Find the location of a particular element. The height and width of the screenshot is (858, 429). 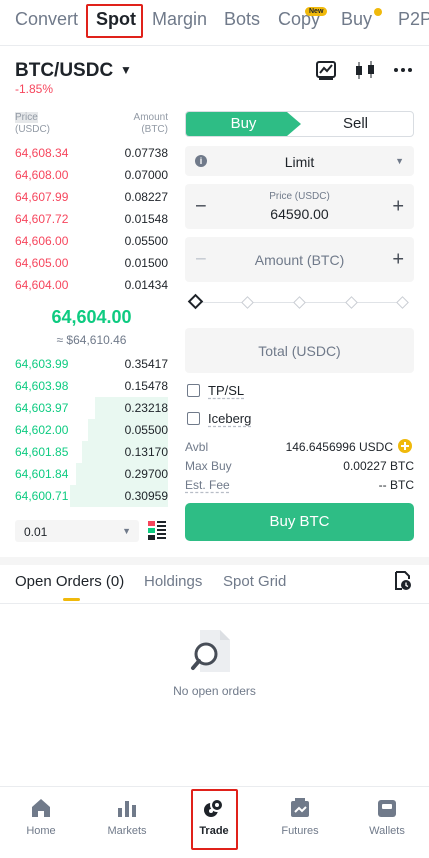

tab-holdings: Holdings is located at coordinates (173, 581).